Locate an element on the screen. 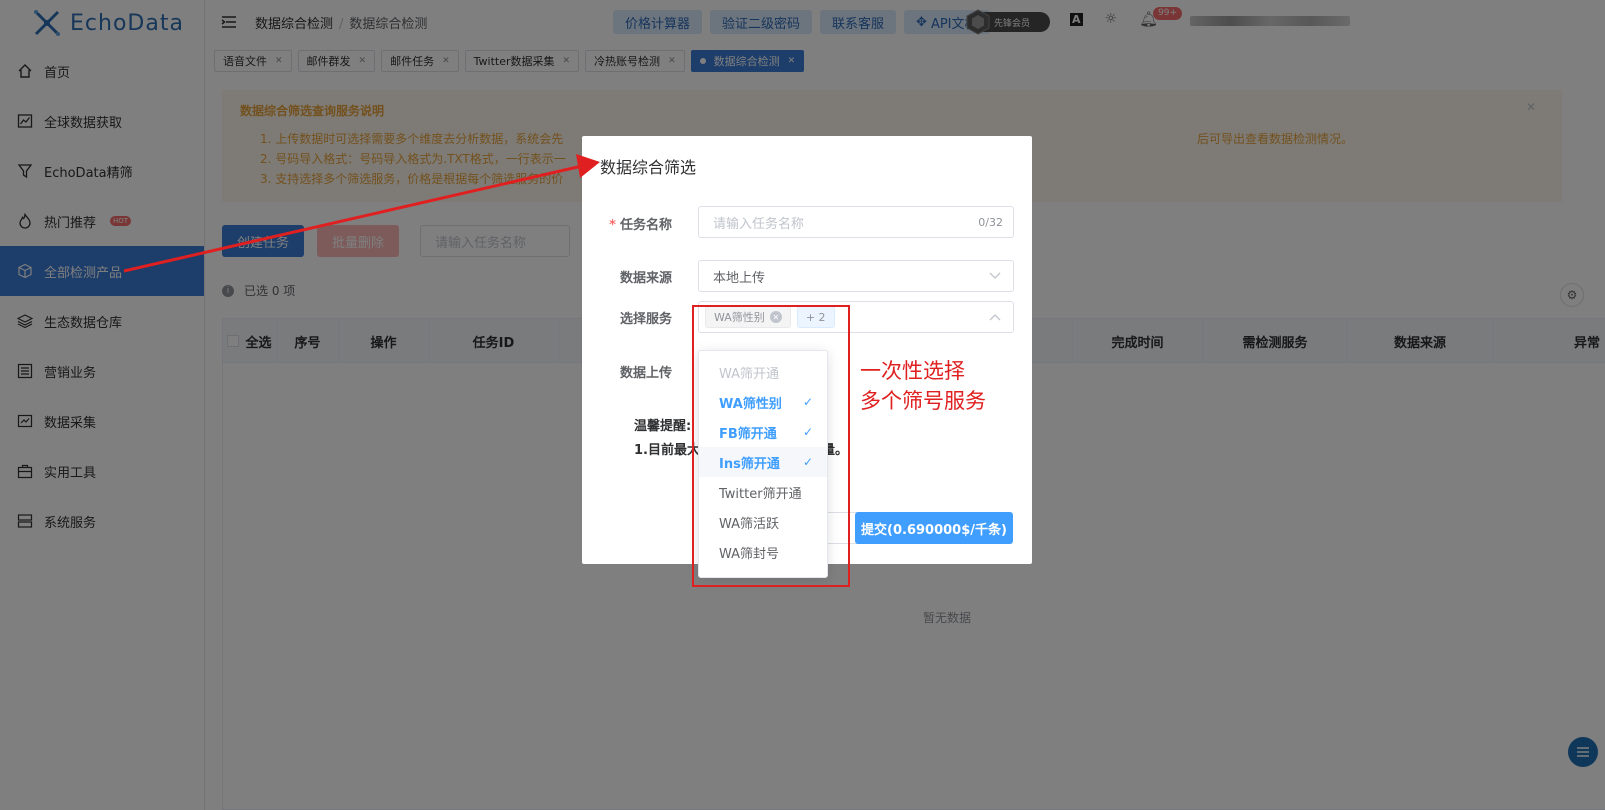 The height and width of the screenshot is (810, 1605). annotation-line: 一次性选择 is located at coordinates (912, 371).